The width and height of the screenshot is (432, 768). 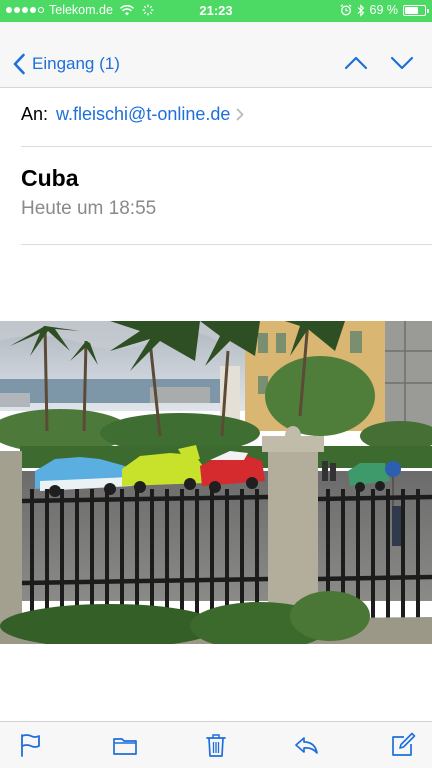 What do you see at coordinates (403, 745) in the screenshot?
I see `compose-icon` at bounding box center [403, 745].